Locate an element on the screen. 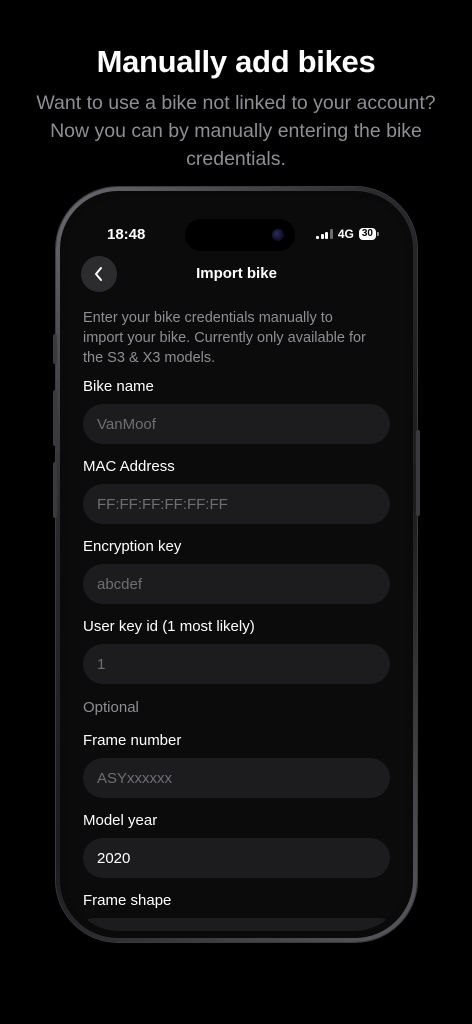 This screenshot has width=472, height=1024. user-key-id-label: User key id (1 most likely) is located at coordinates (169, 626).